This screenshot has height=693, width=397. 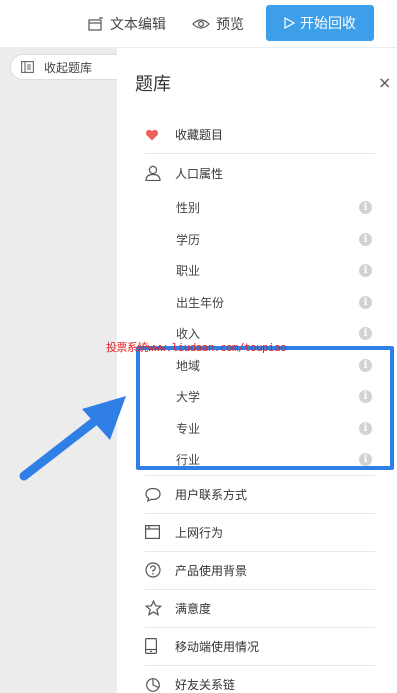 What do you see at coordinates (211, 570) in the screenshot?
I see `product-background-label: 产品使用背景` at bounding box center [211, 570].